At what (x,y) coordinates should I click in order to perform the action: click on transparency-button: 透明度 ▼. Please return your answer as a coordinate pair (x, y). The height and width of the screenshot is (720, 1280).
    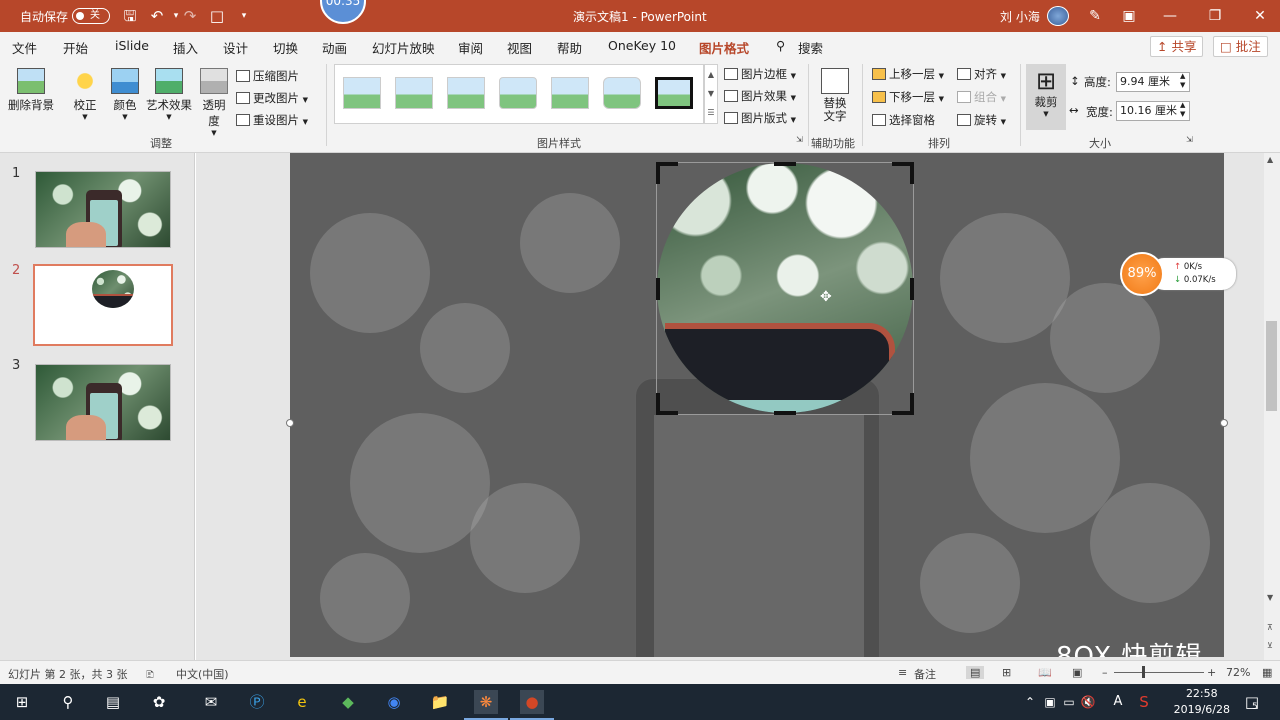
    Looking at the image, I should click on (214, 102).